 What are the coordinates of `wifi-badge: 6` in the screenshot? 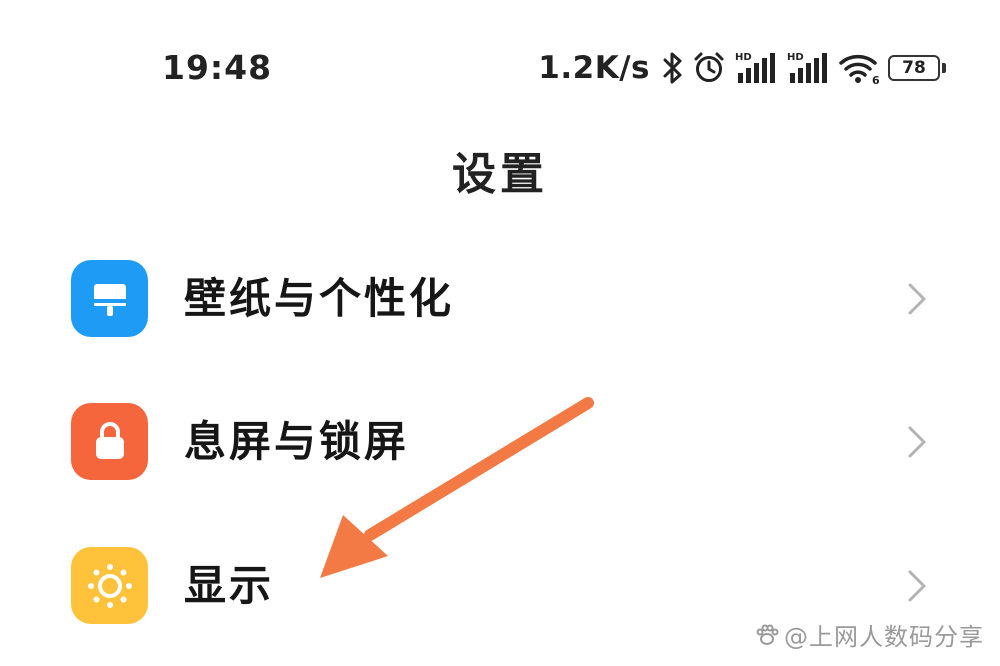 It's located at (876, 79).